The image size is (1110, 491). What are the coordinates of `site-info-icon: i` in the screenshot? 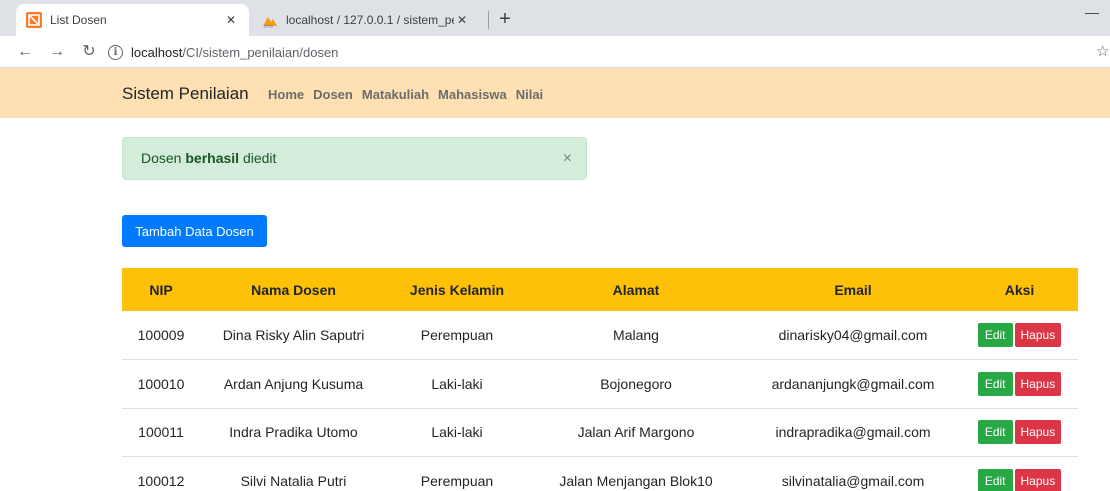 It's located at (115, 52).